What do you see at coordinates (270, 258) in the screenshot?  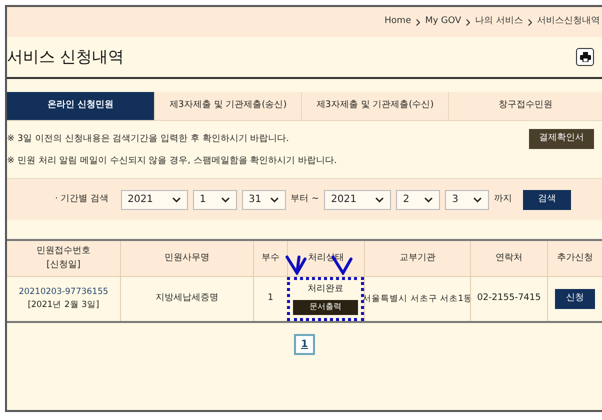 I see `column-header: 부수` at bounding box center [270, 258].